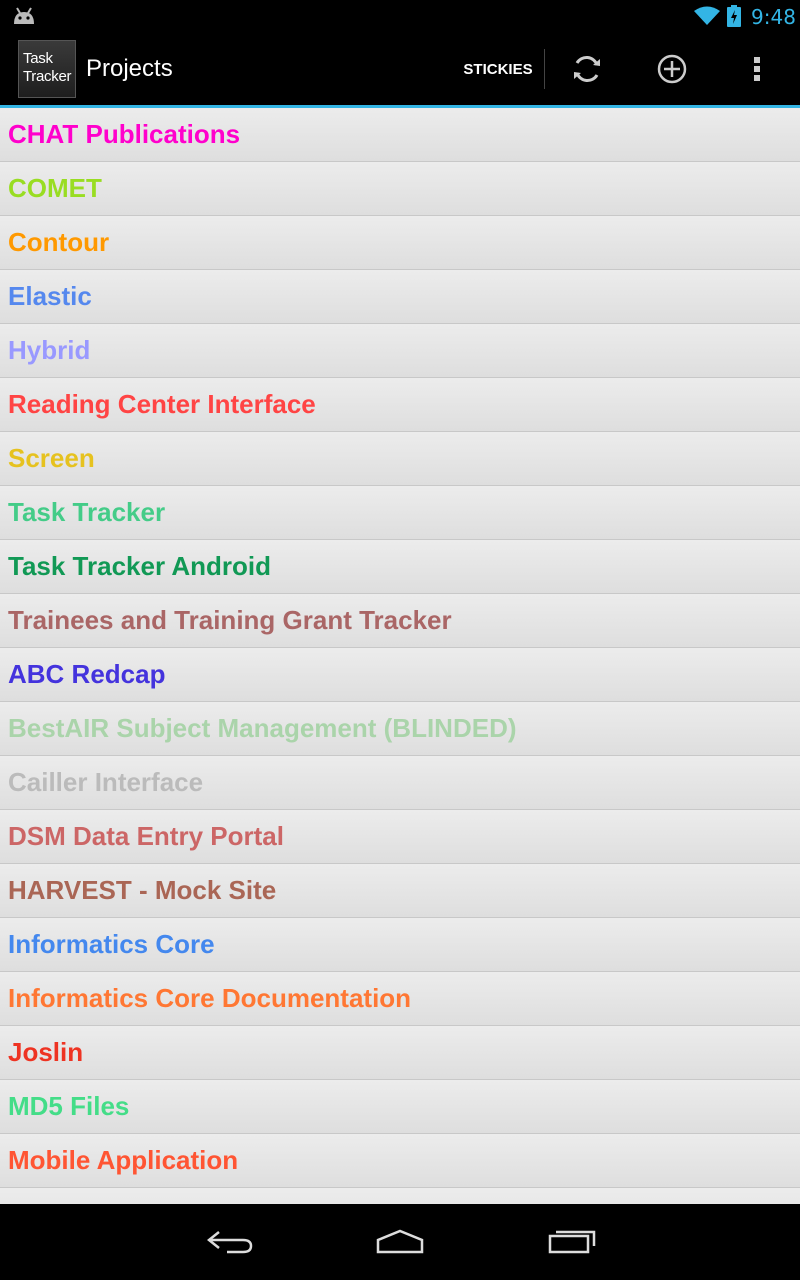 This screenshot has height=1280, width=800. Describe the element at coordinates (757, 69) in the screenshot. I see `overflow-menu-icon` at that location.